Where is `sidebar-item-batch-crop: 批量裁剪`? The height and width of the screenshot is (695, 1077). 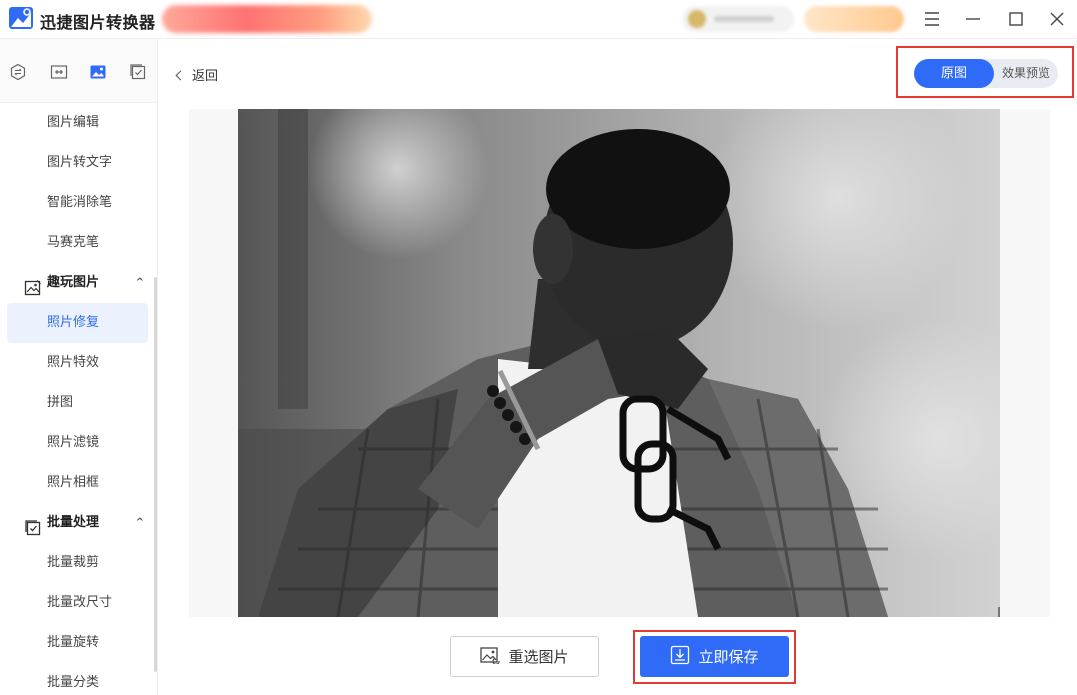
sidebar-item-batch-crop: 批量裁剪 is located at coordinates (77, 563).